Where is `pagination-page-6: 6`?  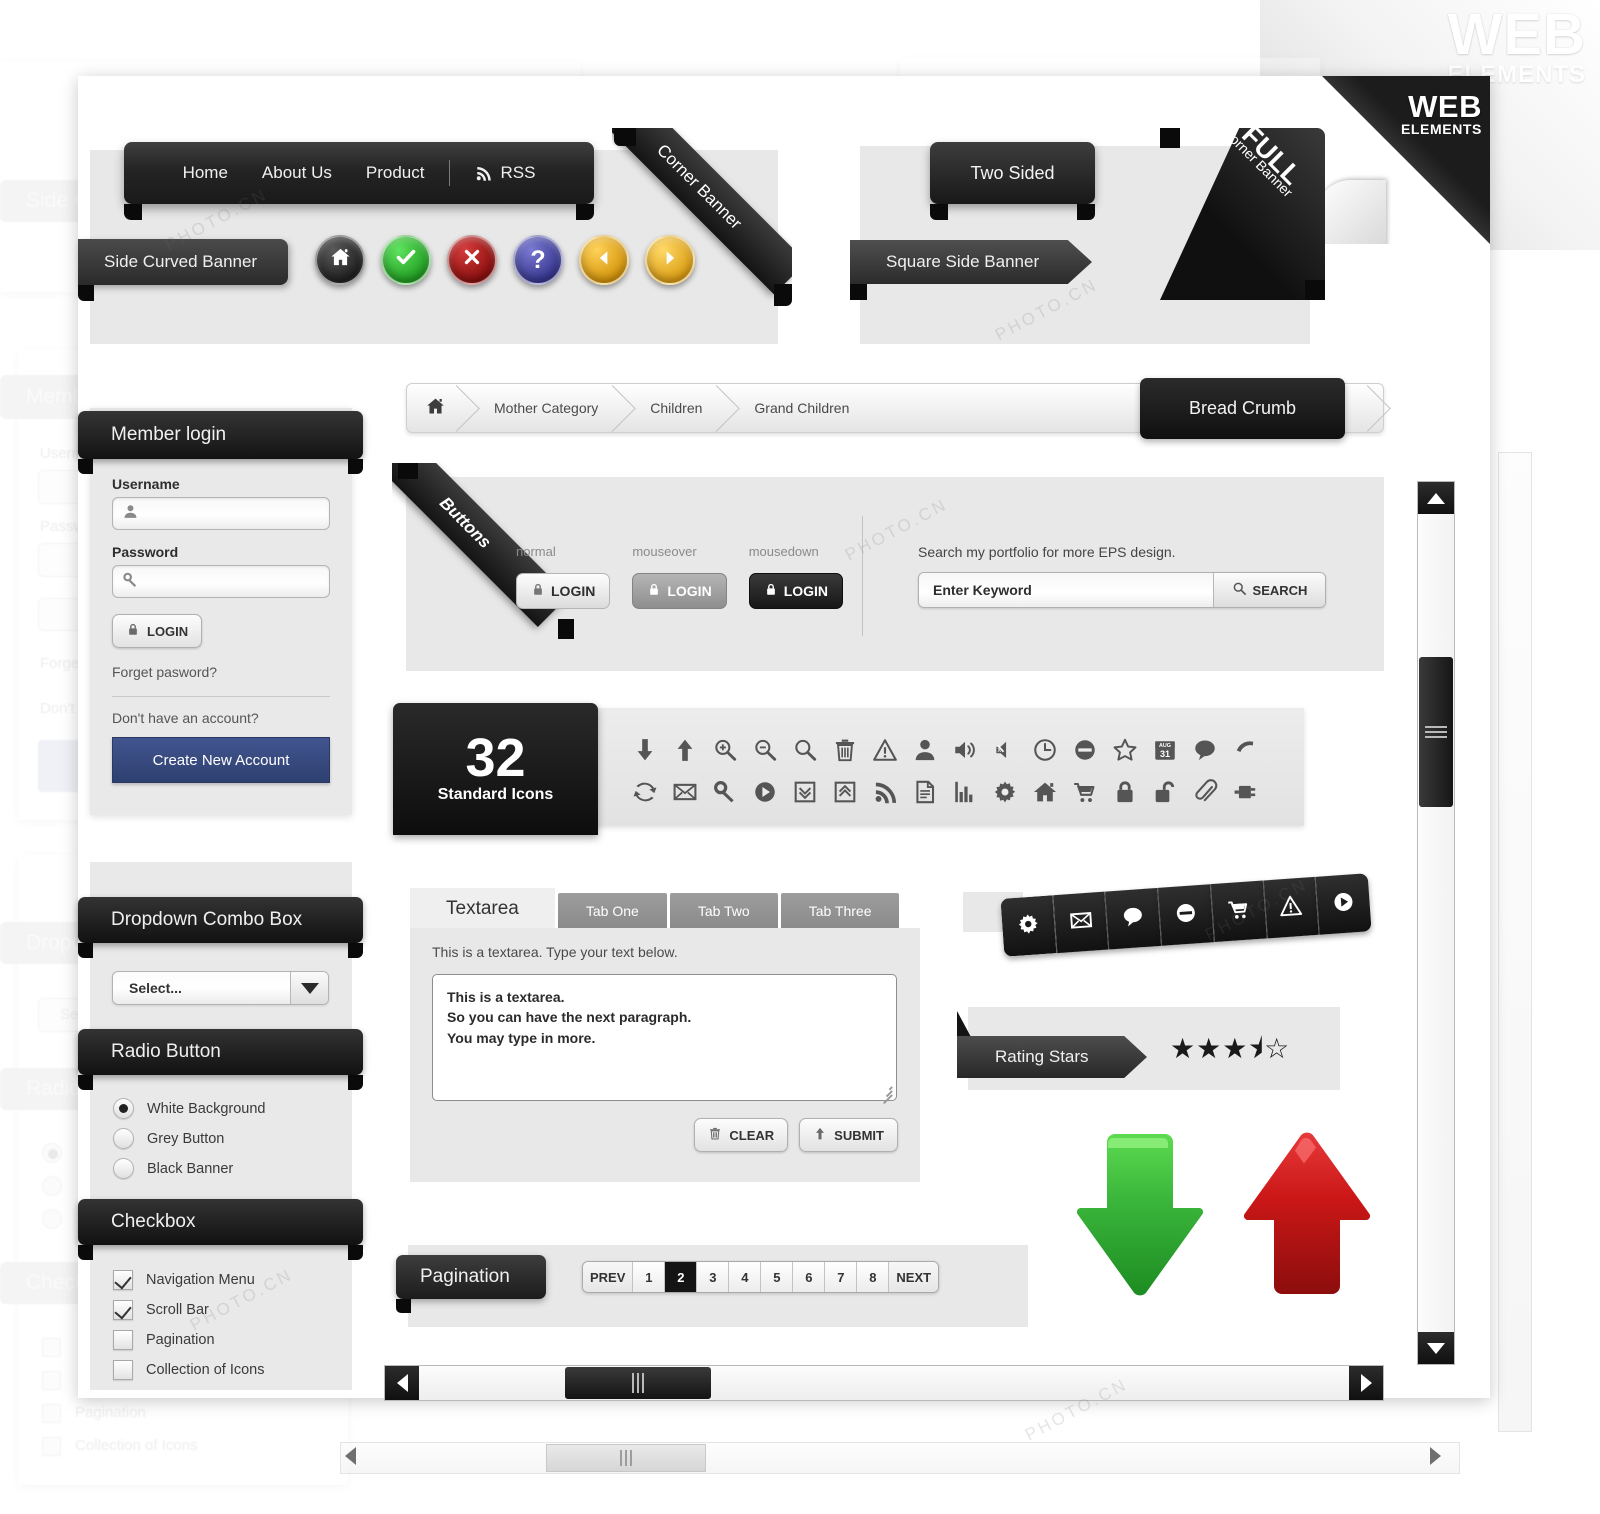 pagination-page-6: 6 is located at coordinates (809, 1277).